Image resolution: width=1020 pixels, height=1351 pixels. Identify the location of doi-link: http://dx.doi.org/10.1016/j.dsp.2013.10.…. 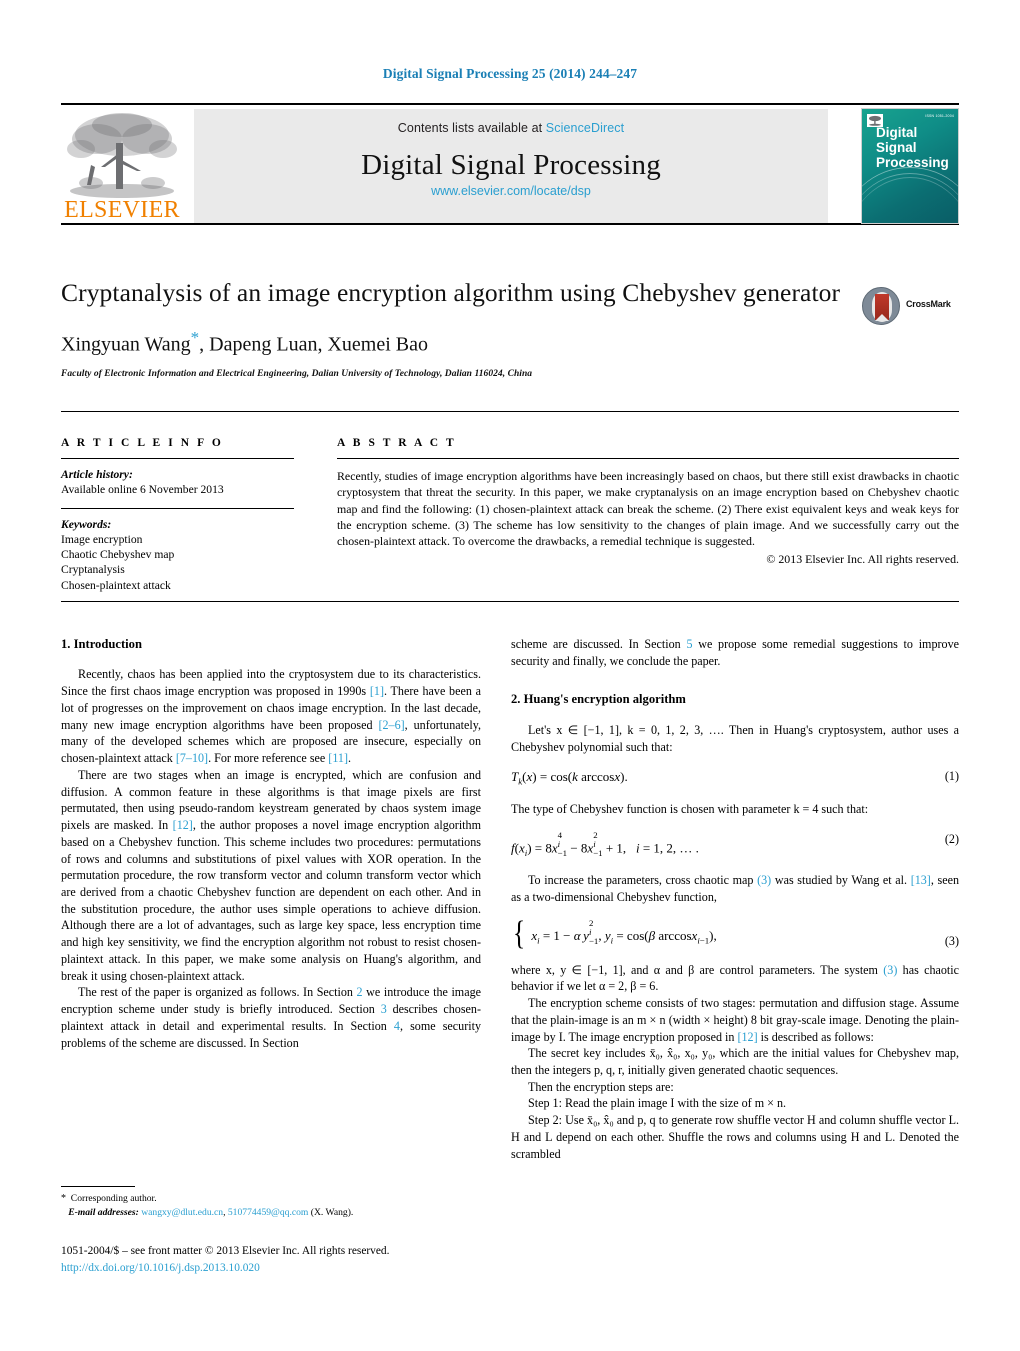
(160, 1268).